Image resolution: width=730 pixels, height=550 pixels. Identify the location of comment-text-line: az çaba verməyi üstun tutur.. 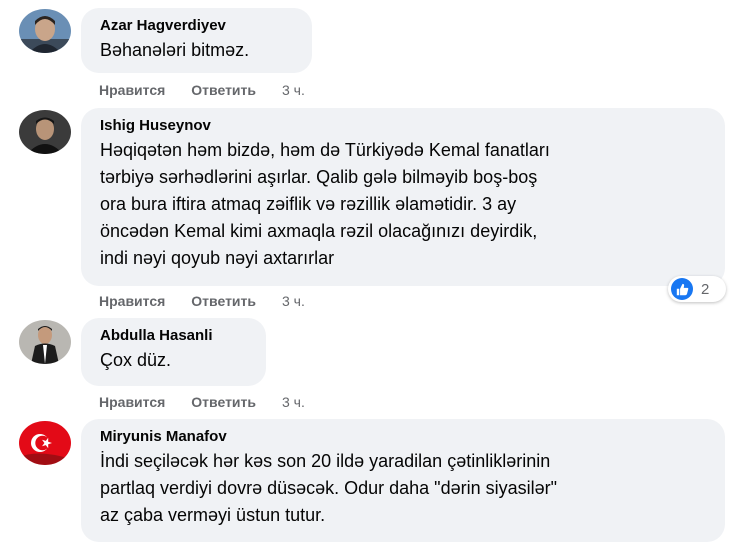
(213, 515).